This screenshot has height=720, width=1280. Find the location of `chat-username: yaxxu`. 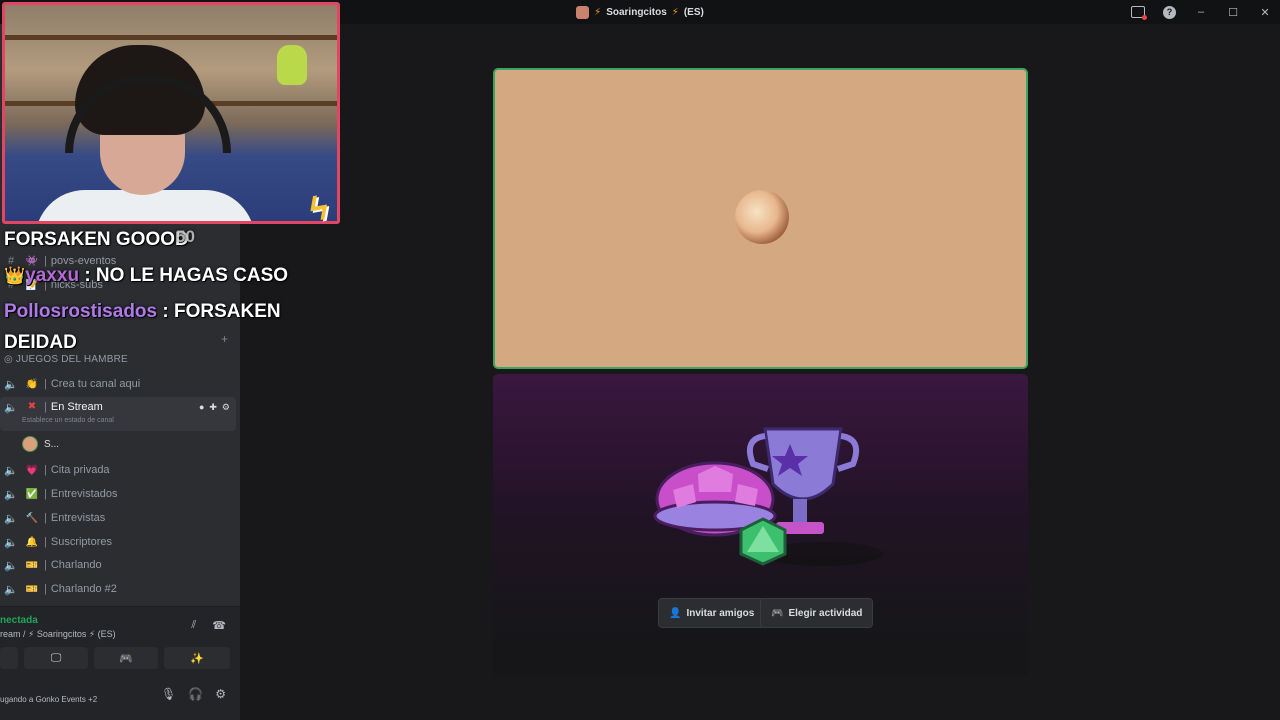

chat-username: yaxxu is located at coordinates (52, 275).